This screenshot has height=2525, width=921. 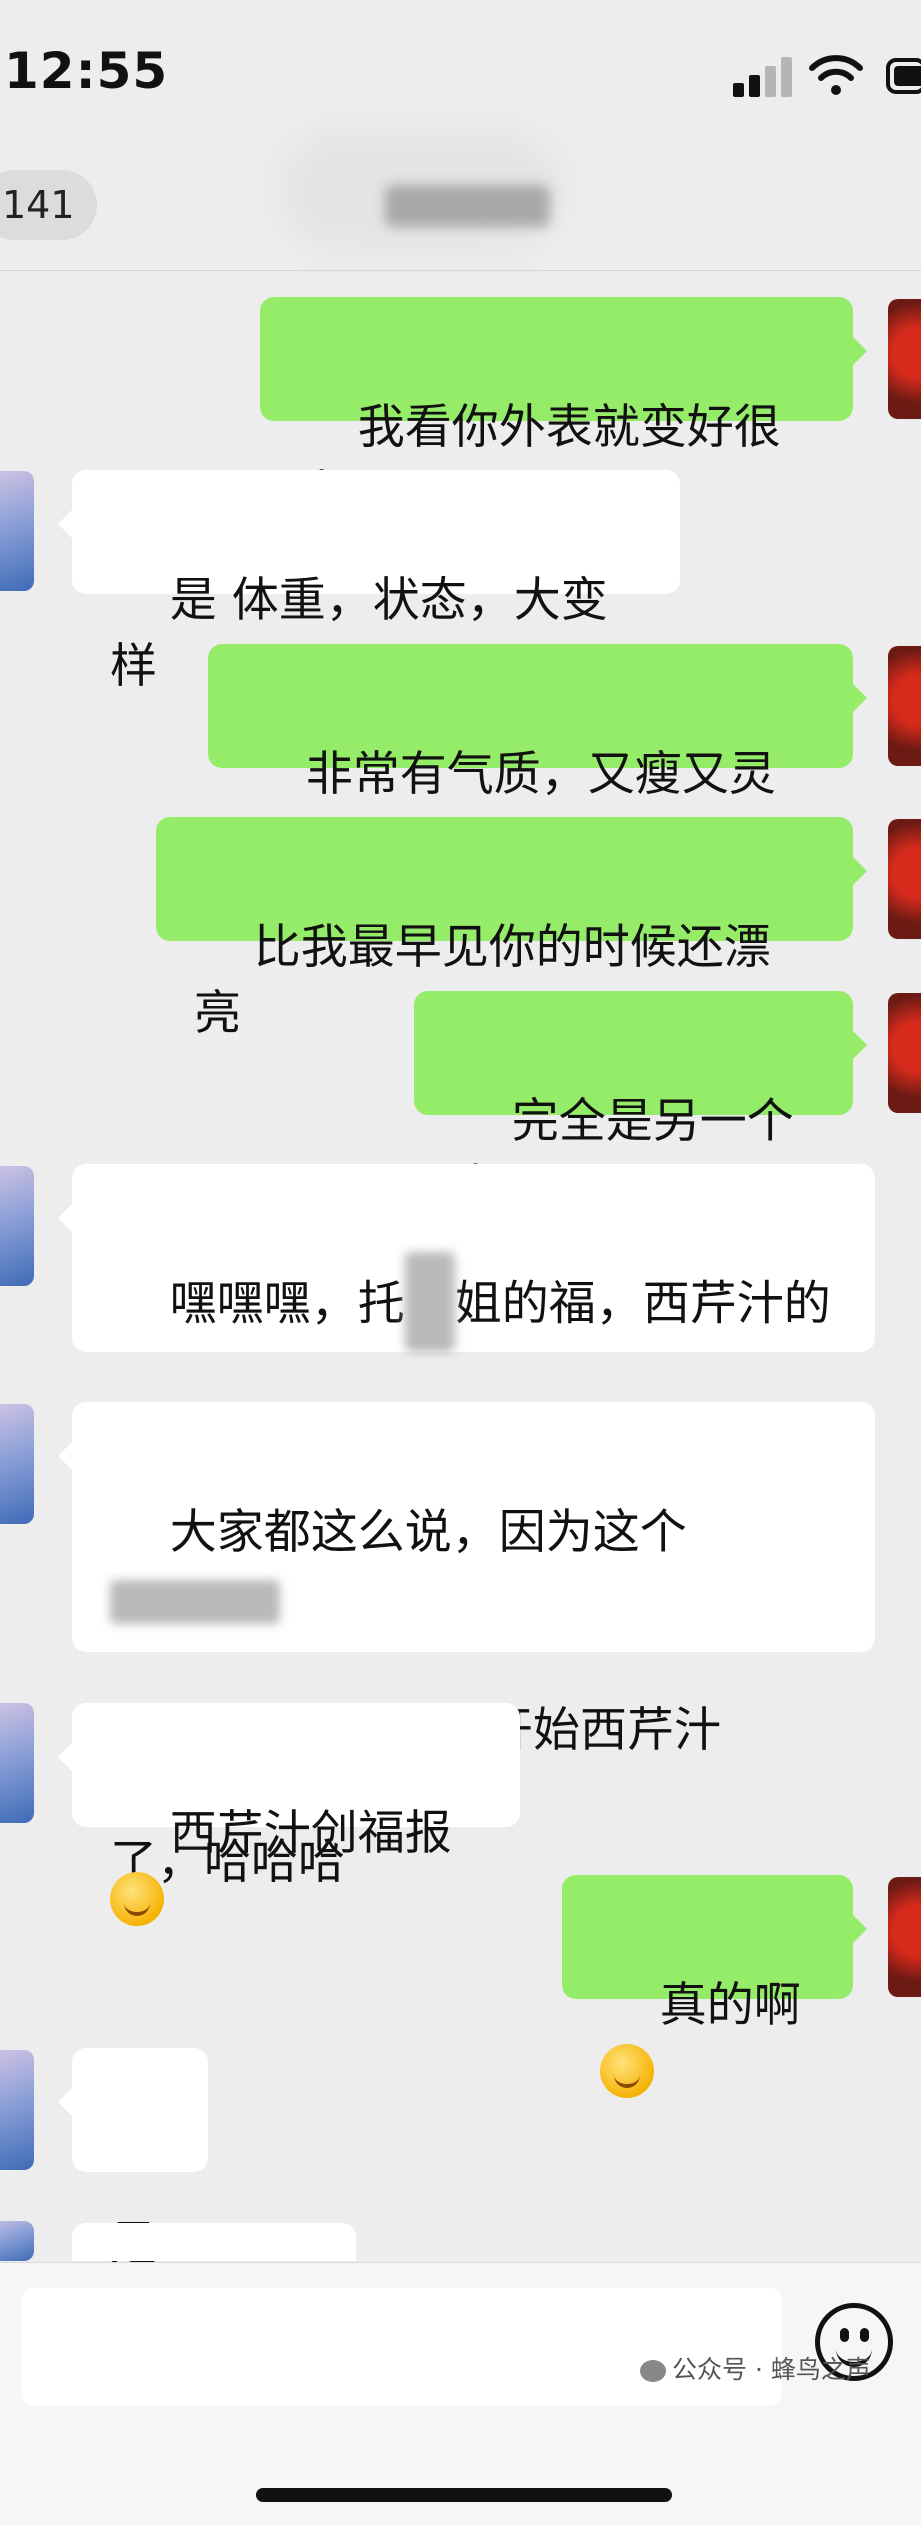 What do you see at coordinates (653, 2371) in the screenshot?
I see `wechat-icon` at bounding box center [653, 2371].